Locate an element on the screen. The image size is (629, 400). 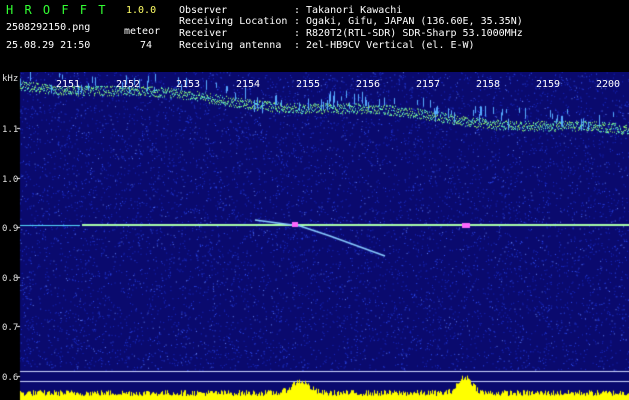
y-tick-label: 1.0 is located at coordinates (10, 180).